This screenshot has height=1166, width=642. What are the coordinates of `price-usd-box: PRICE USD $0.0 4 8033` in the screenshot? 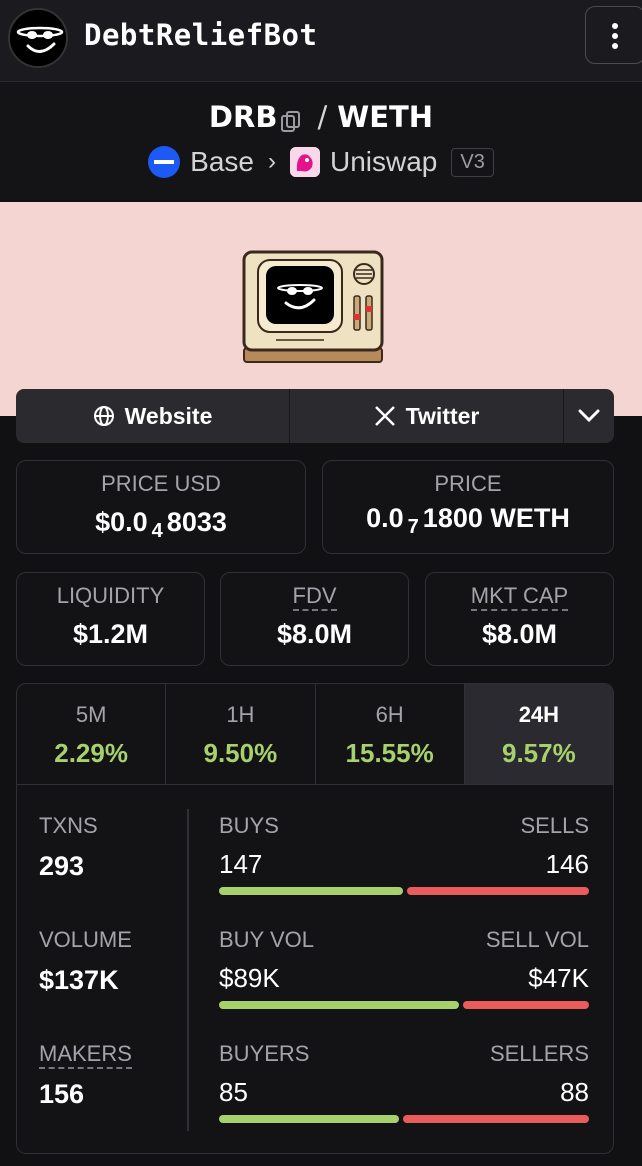 It's located at (161, 507).